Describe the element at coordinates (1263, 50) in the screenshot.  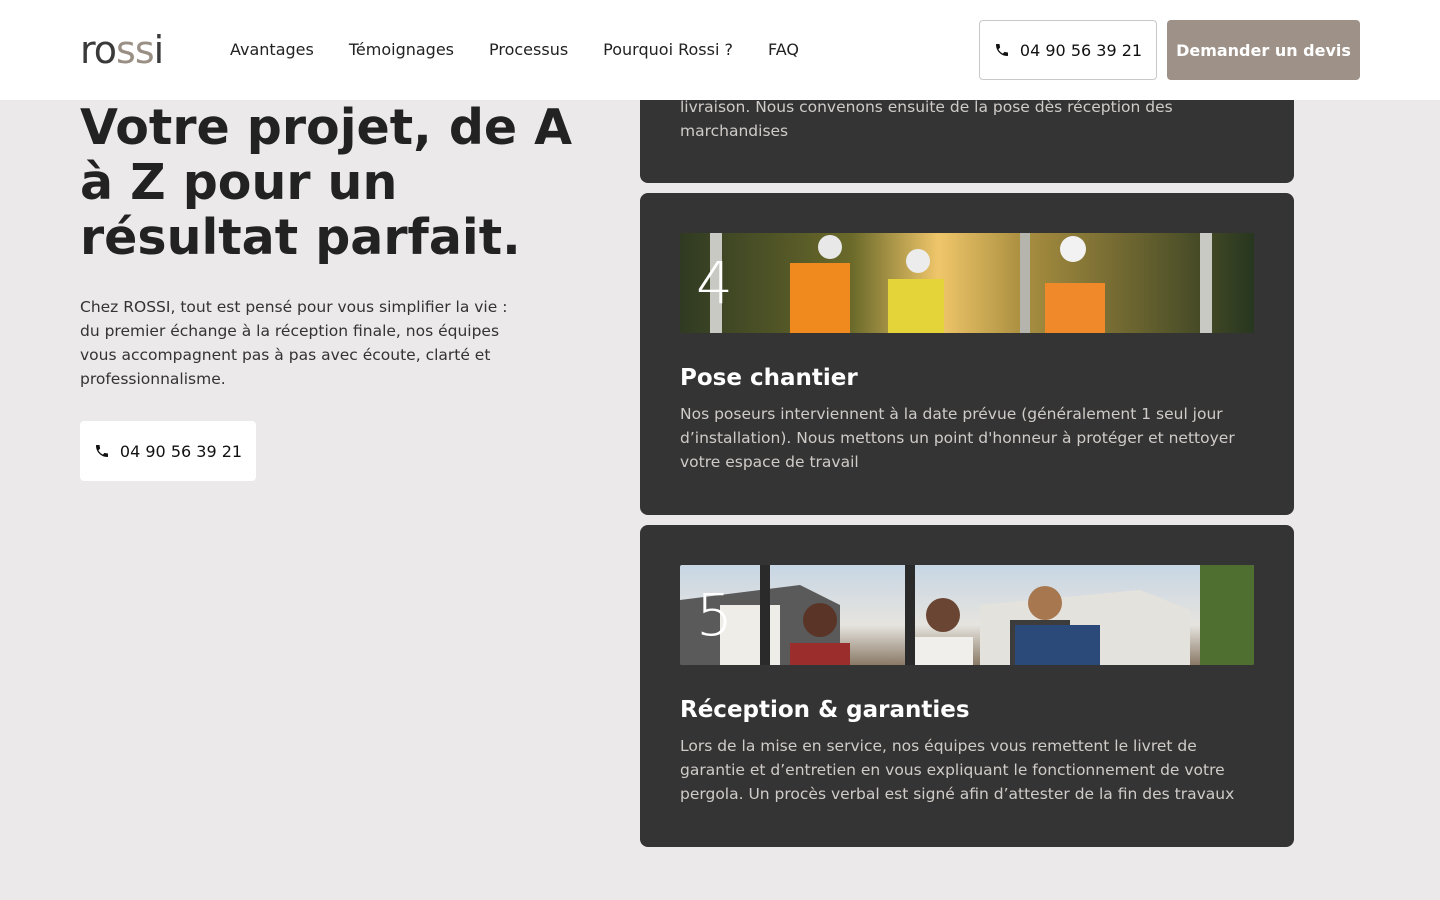
I see `request-quote-button: Demander un devis` at that location.